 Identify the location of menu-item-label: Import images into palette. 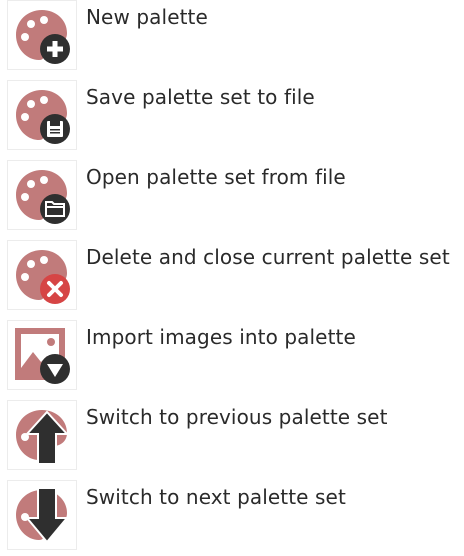
(221, 337).